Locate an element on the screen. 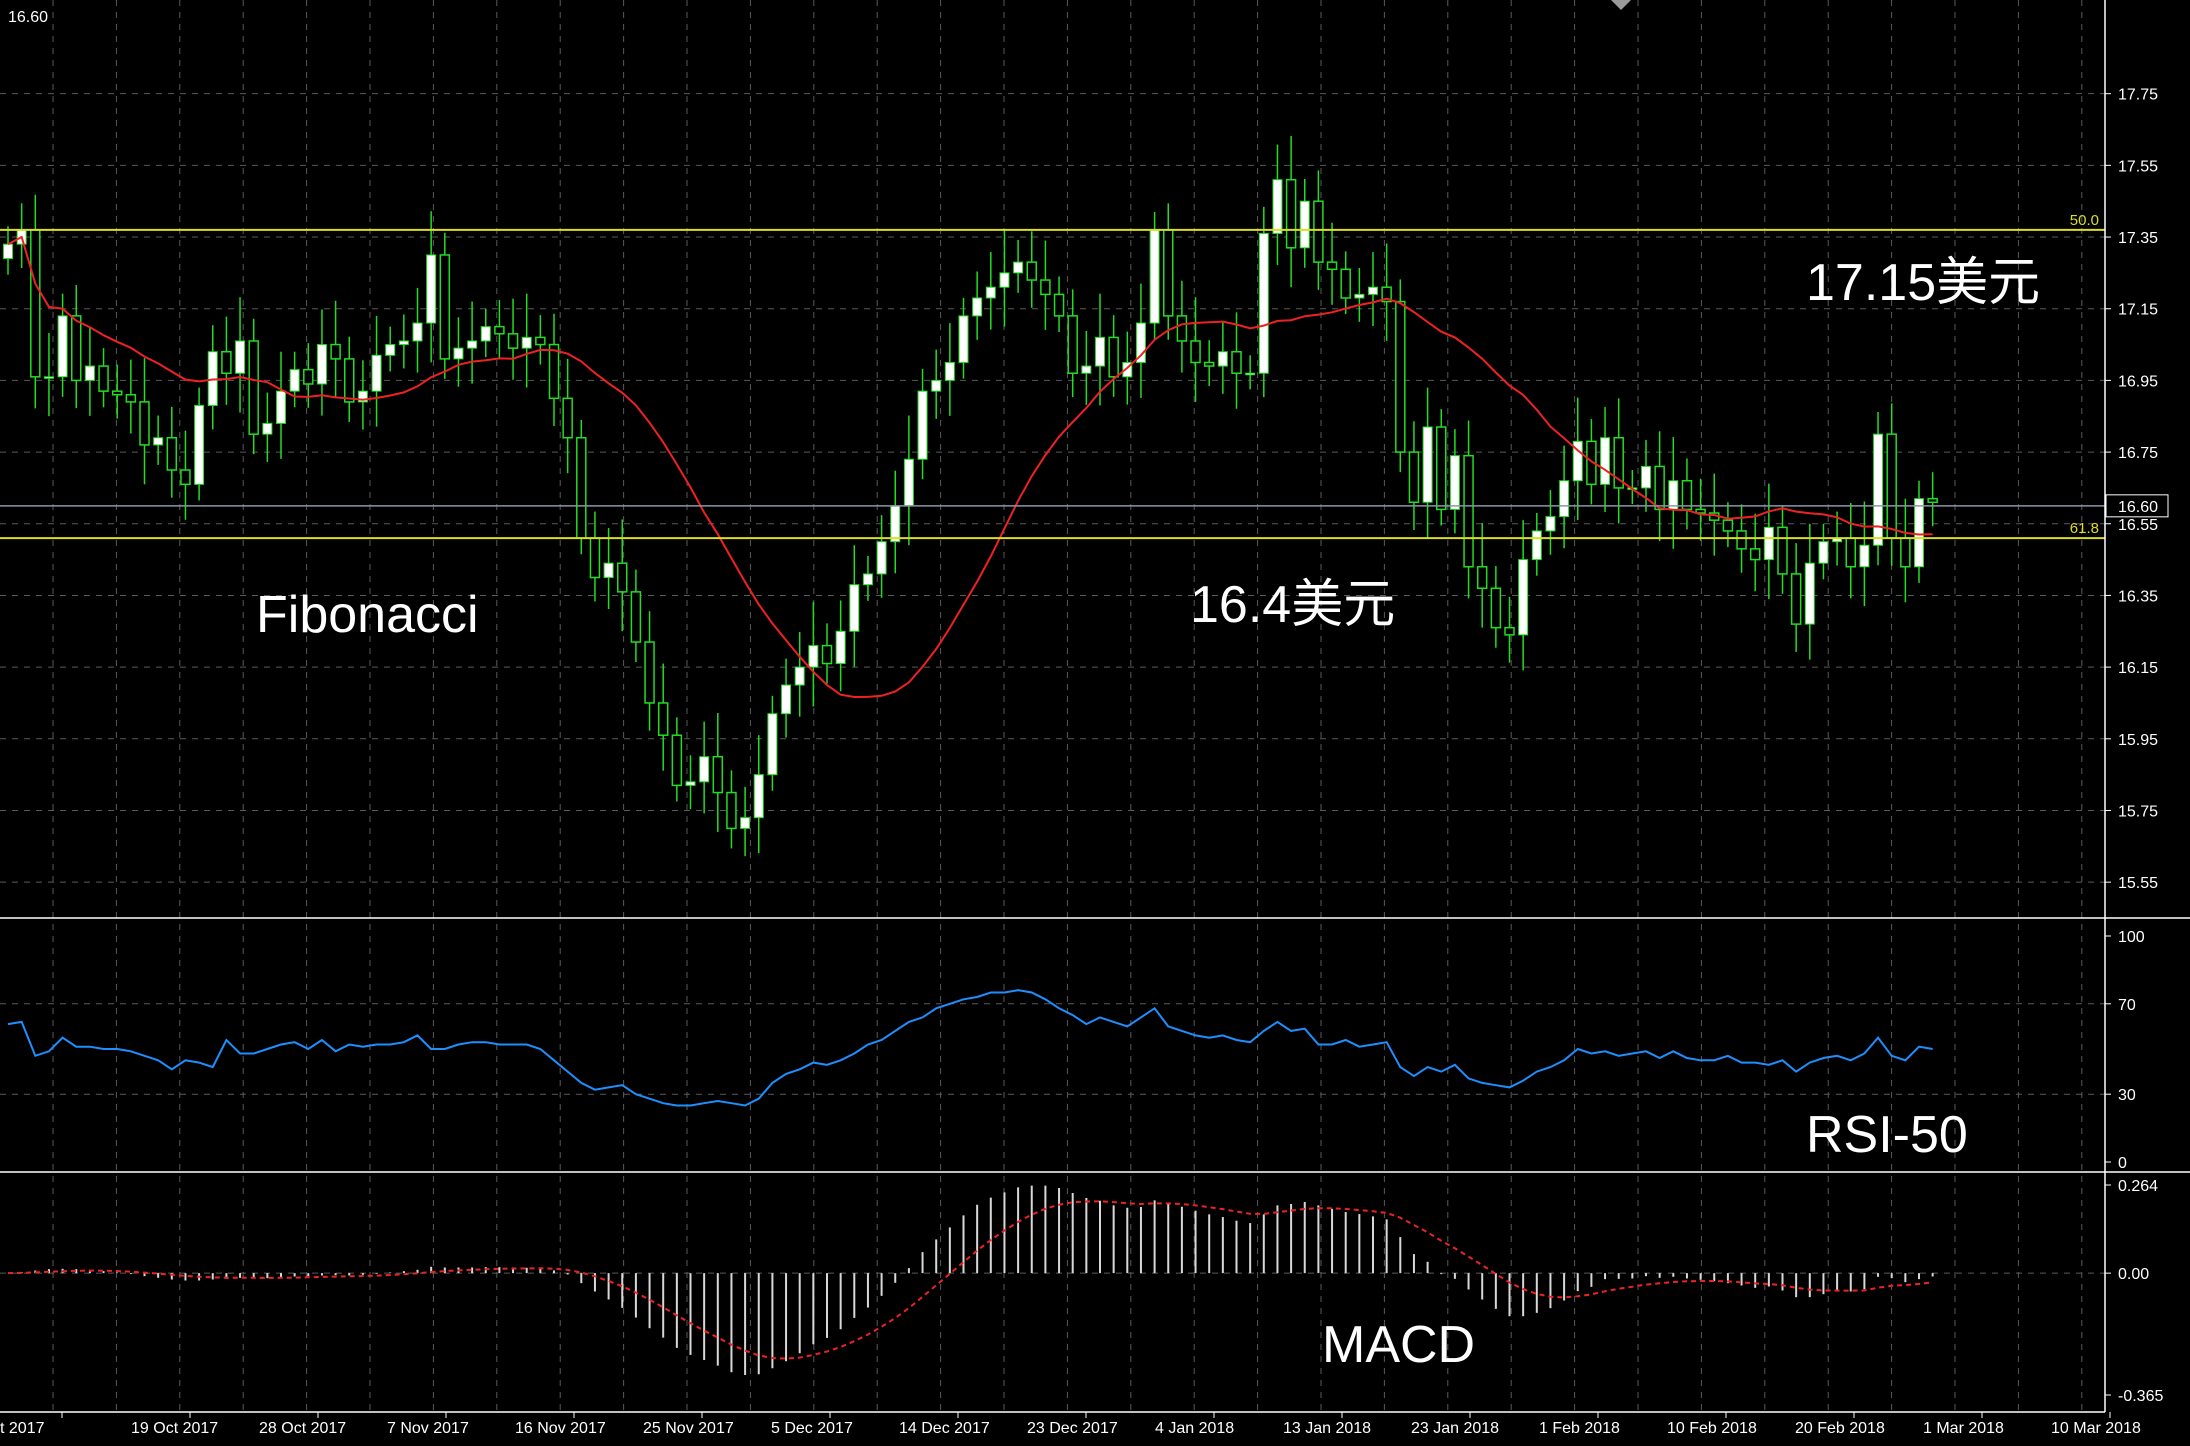 This screenshot has height=1446, width=2190. x-tick-label: 1 Feb 2018 is located at coordinates (1579, 1428).